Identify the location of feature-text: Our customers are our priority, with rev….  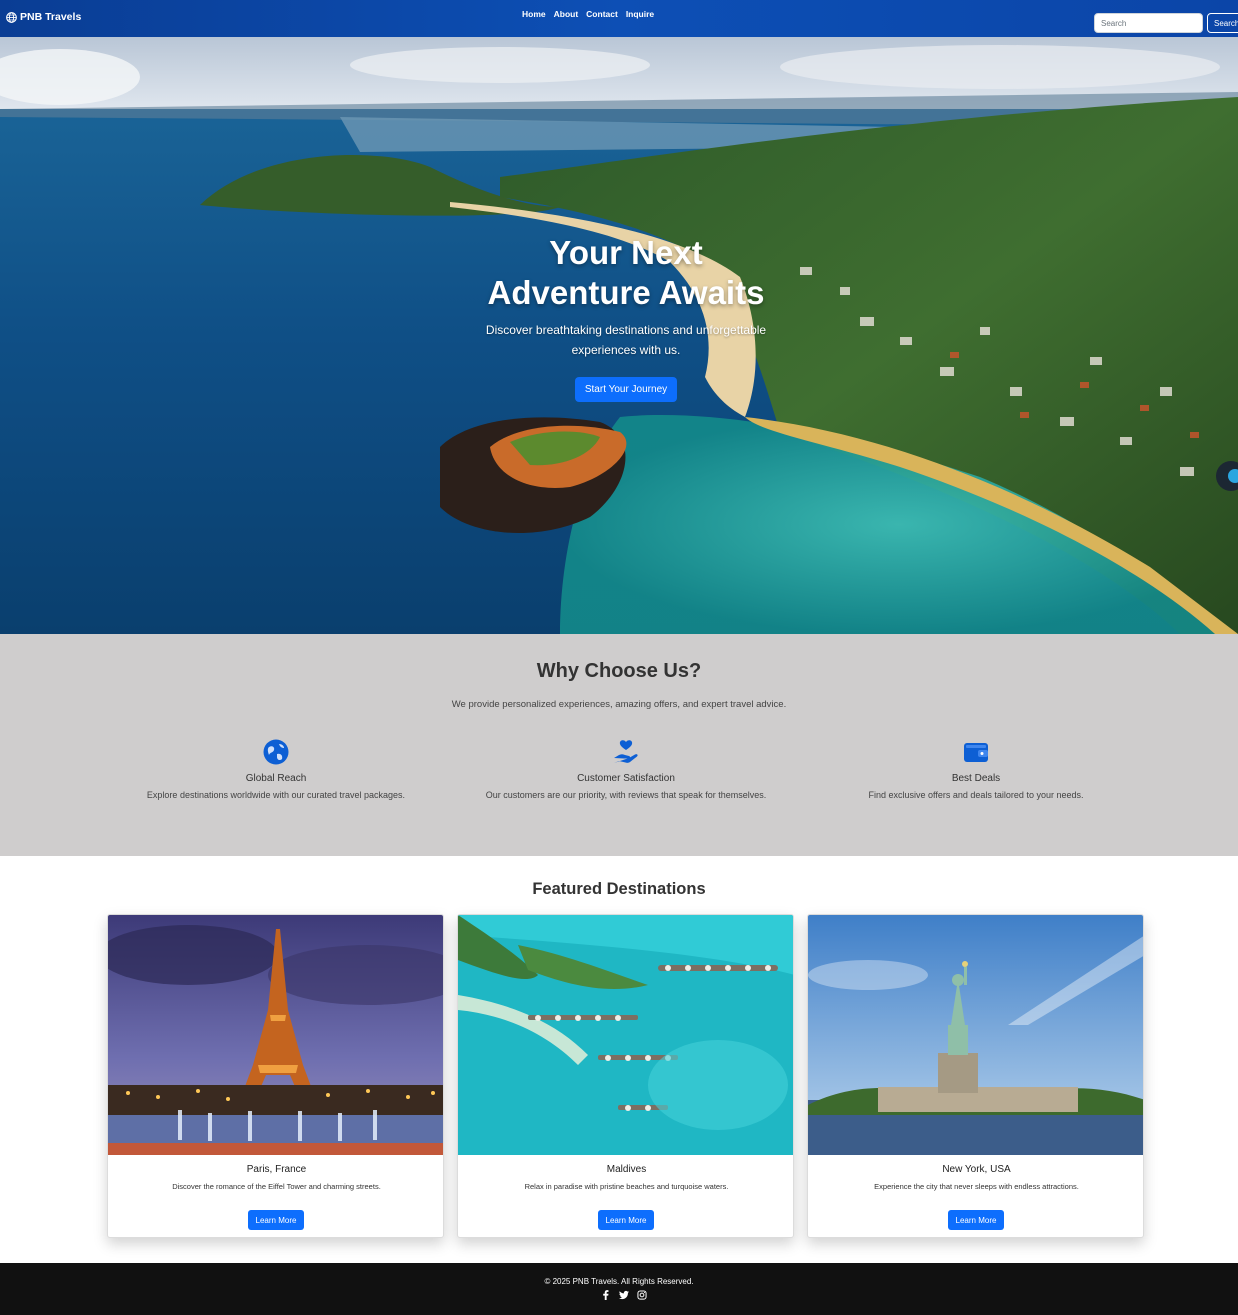
(626, 795).